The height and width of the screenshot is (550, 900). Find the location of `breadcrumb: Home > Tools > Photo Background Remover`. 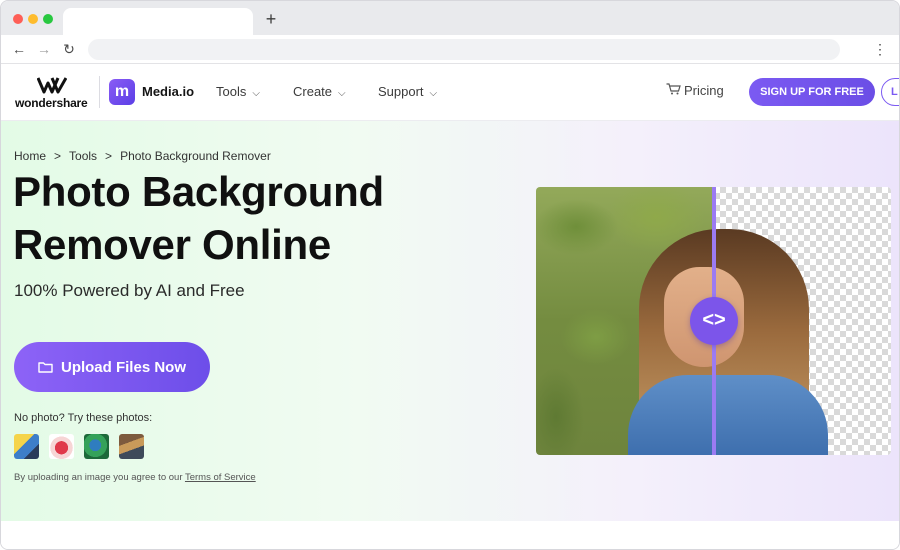

breadcrumb: Home > Tools > Photo Background Remover is located at coordinates (142, 156).